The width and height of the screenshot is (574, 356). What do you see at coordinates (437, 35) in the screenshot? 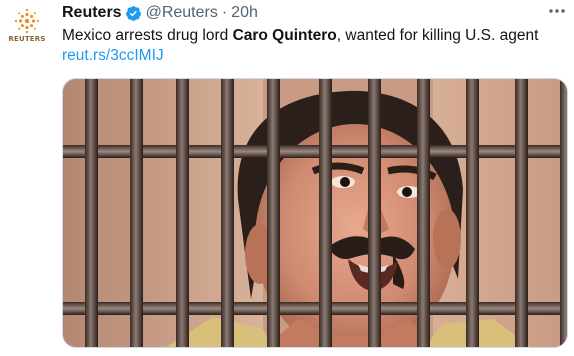
I see `tweet-text-tail: , wanted for killing U.S. agent` at bounding box center [437, 35].